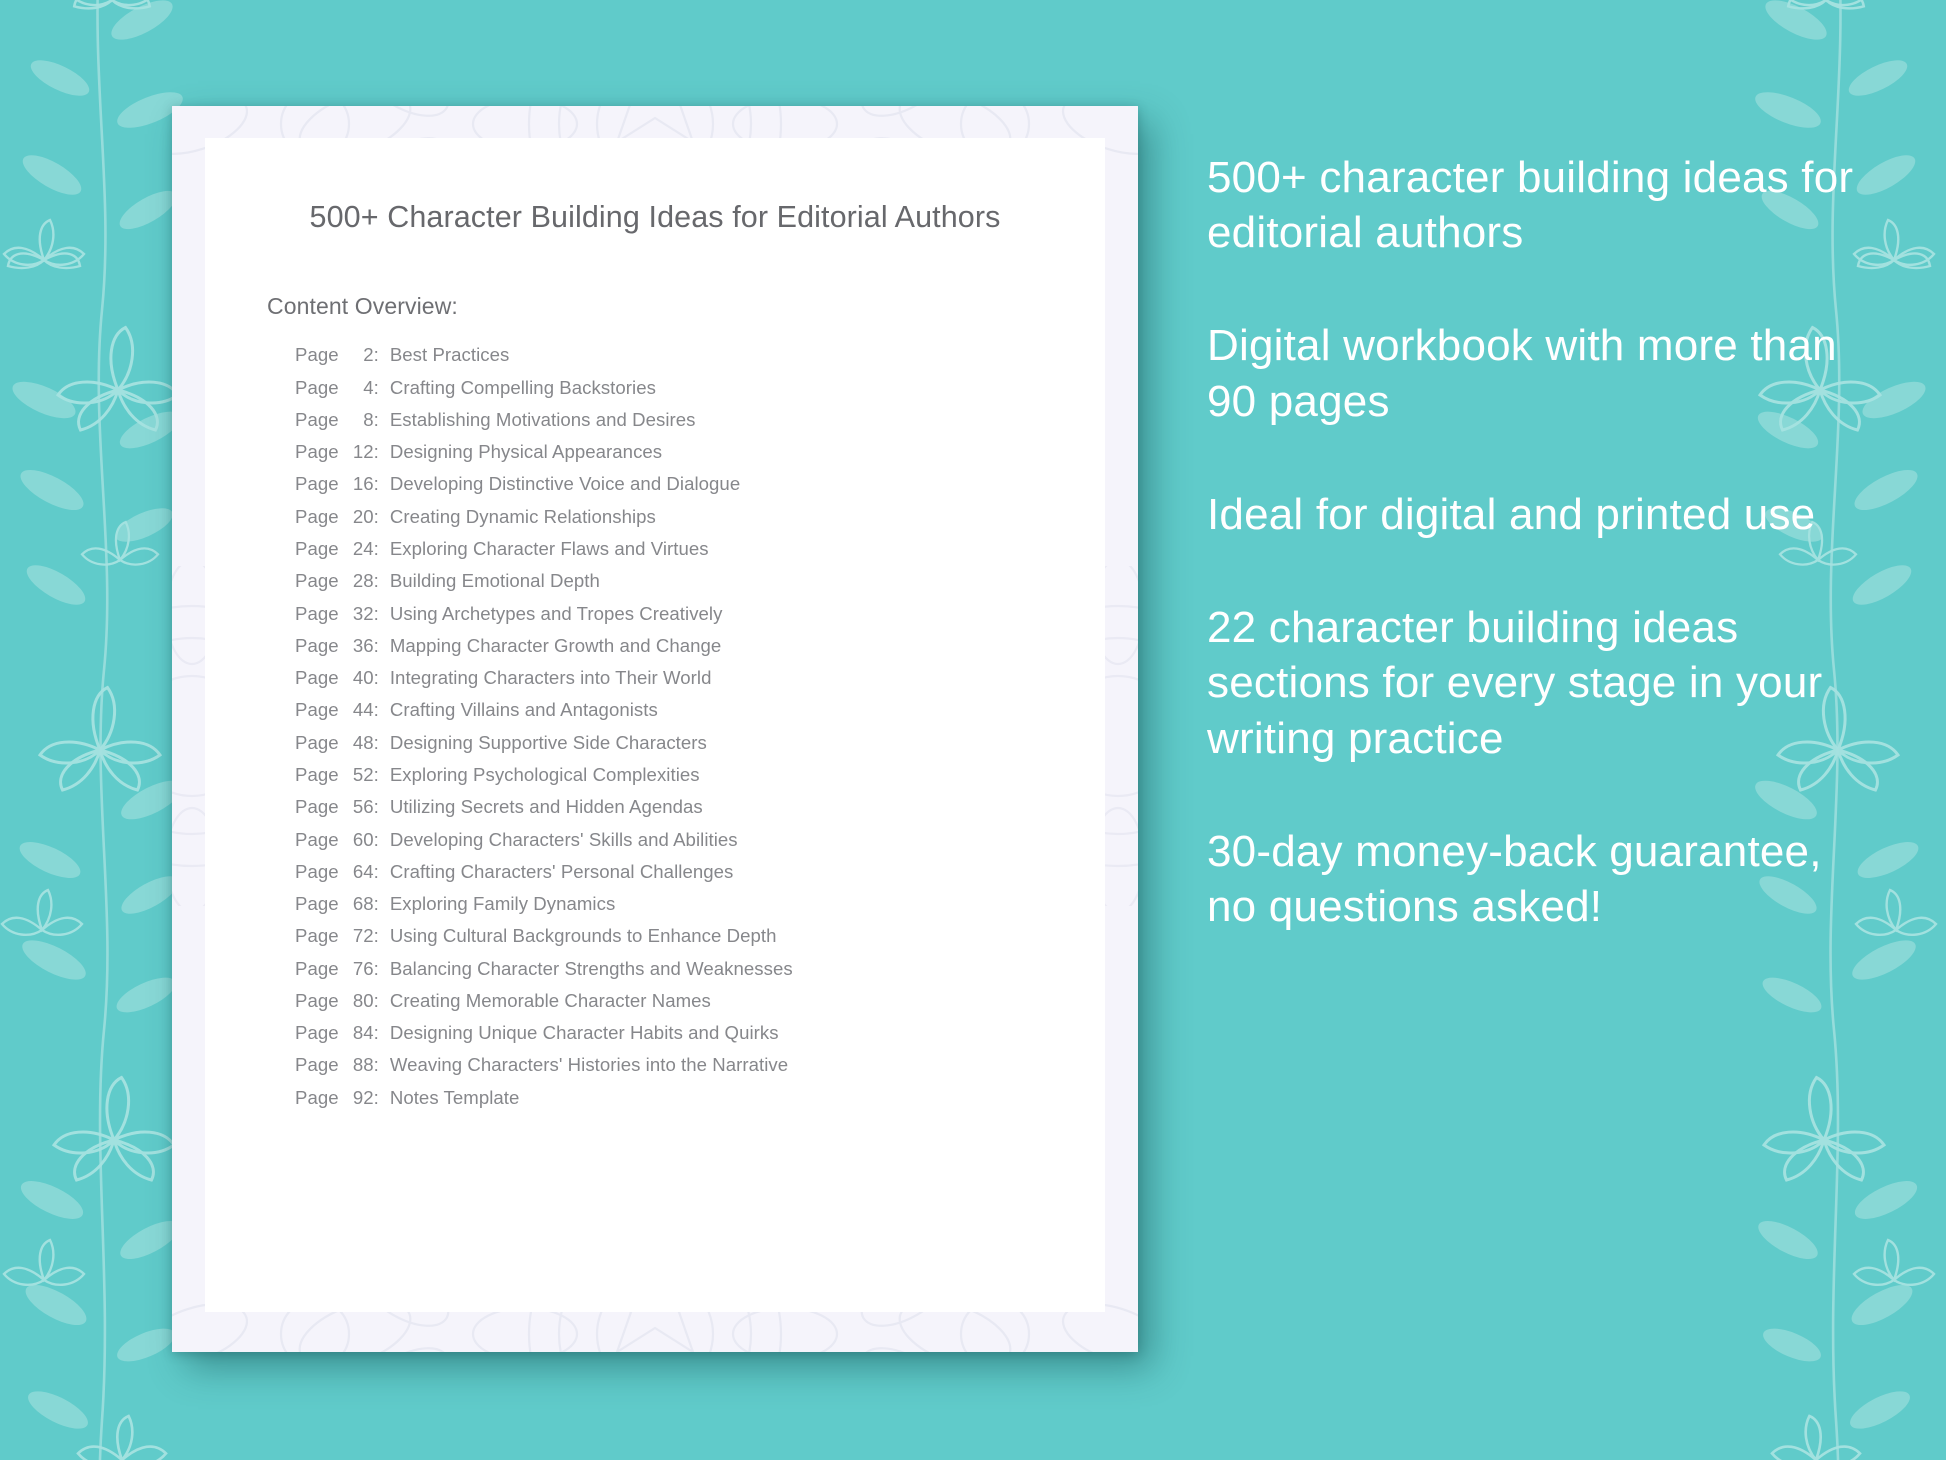 The width and height of the screenshot is (1946, 1460). What do you see at coordinates (363, 1000) in the screenshot?
I see `toc-page-number: 80` at bounding box center [363, 1000].